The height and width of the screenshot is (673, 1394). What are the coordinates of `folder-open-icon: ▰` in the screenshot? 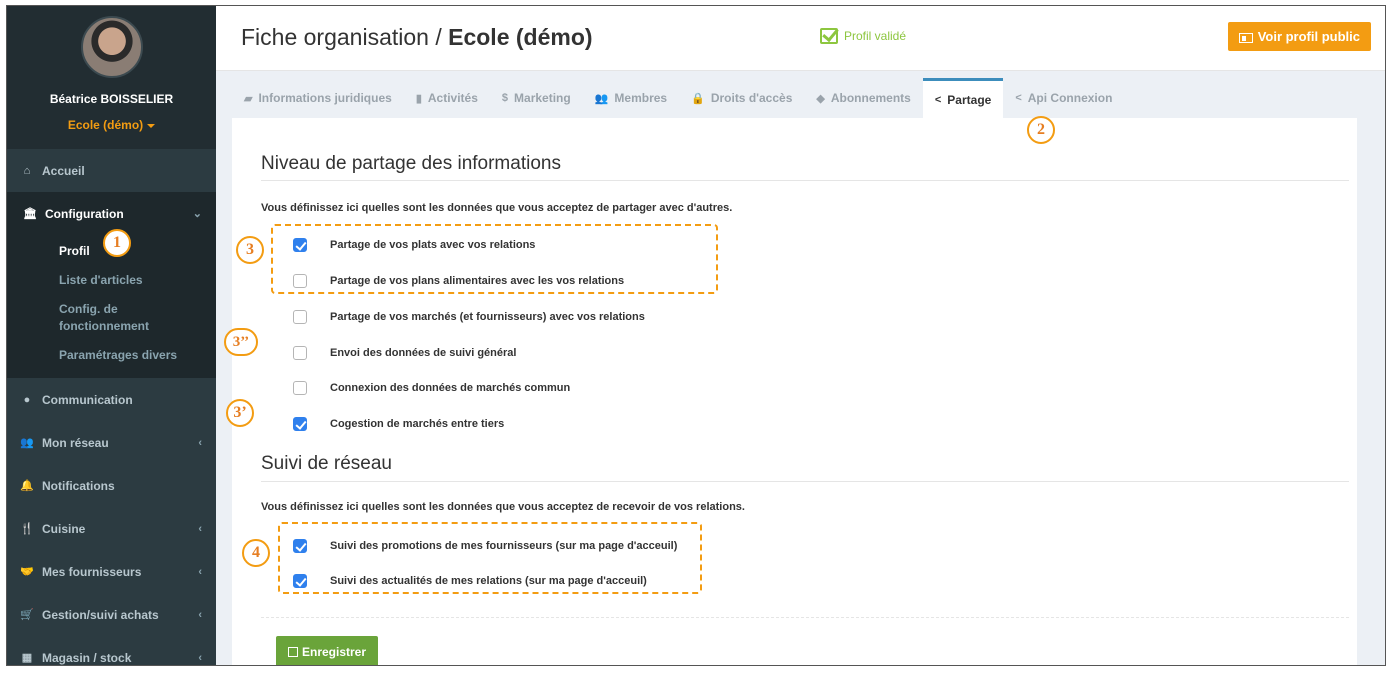 It's located at (248, 98).